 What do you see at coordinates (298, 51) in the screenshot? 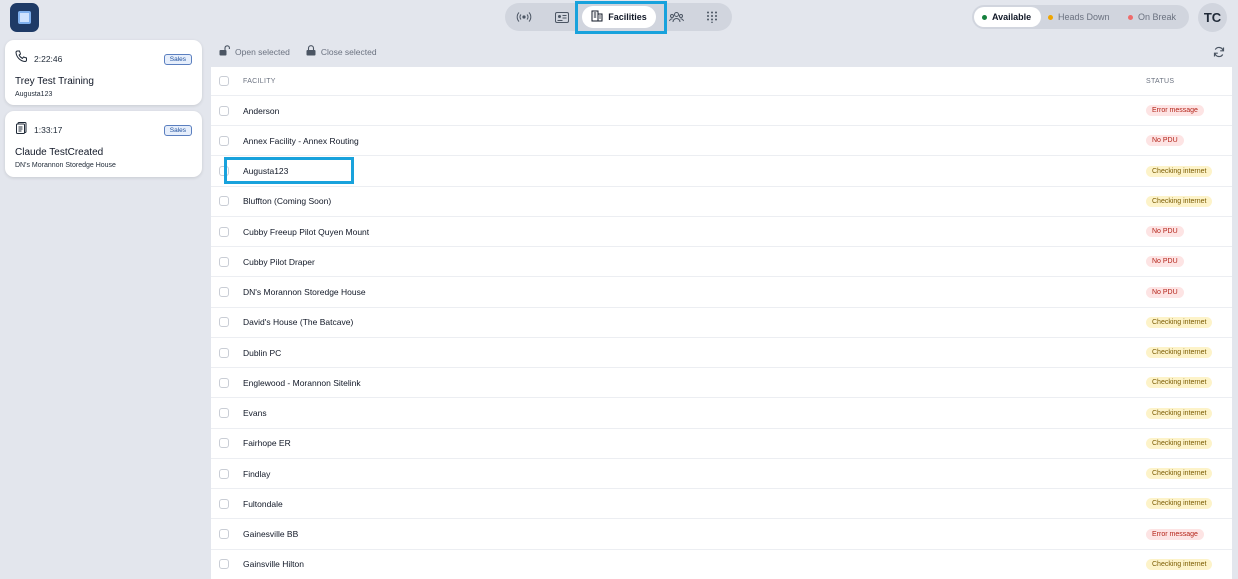
I see `table-toolbar: Open selected Close selected` at bounding box center [298, 51].